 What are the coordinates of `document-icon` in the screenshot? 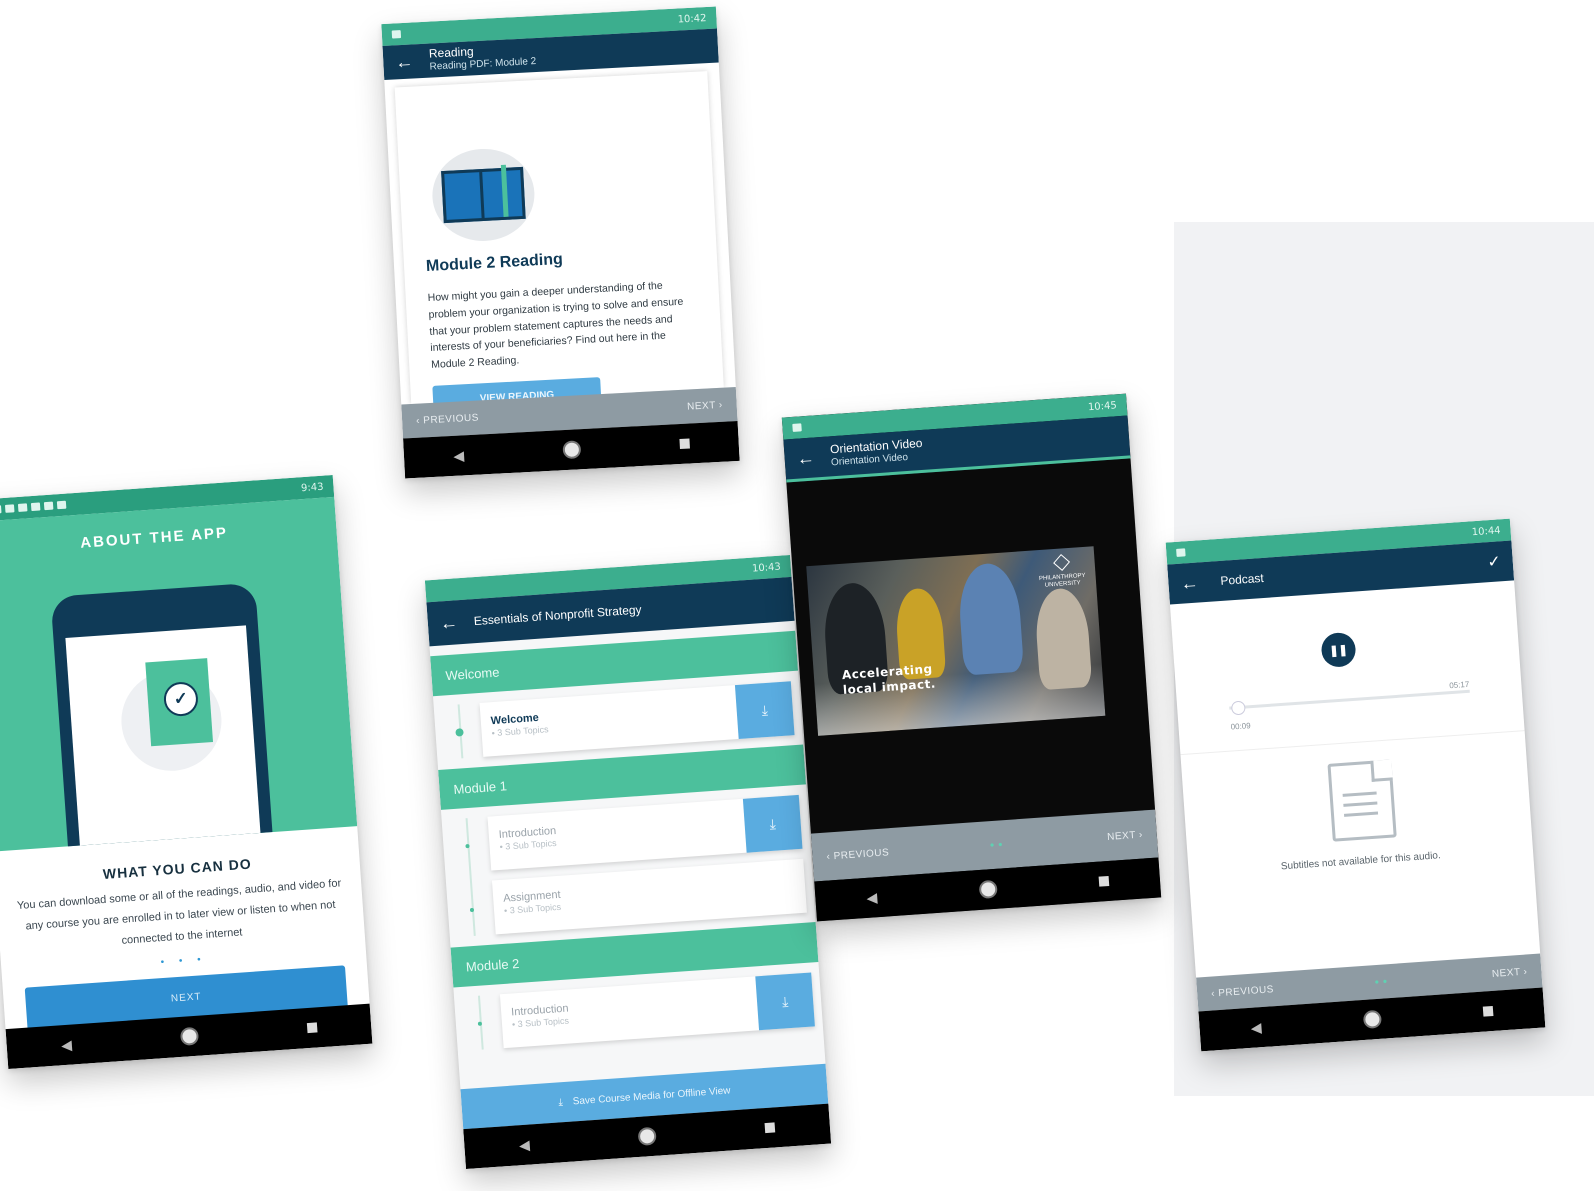 It's located at (1362, 800).